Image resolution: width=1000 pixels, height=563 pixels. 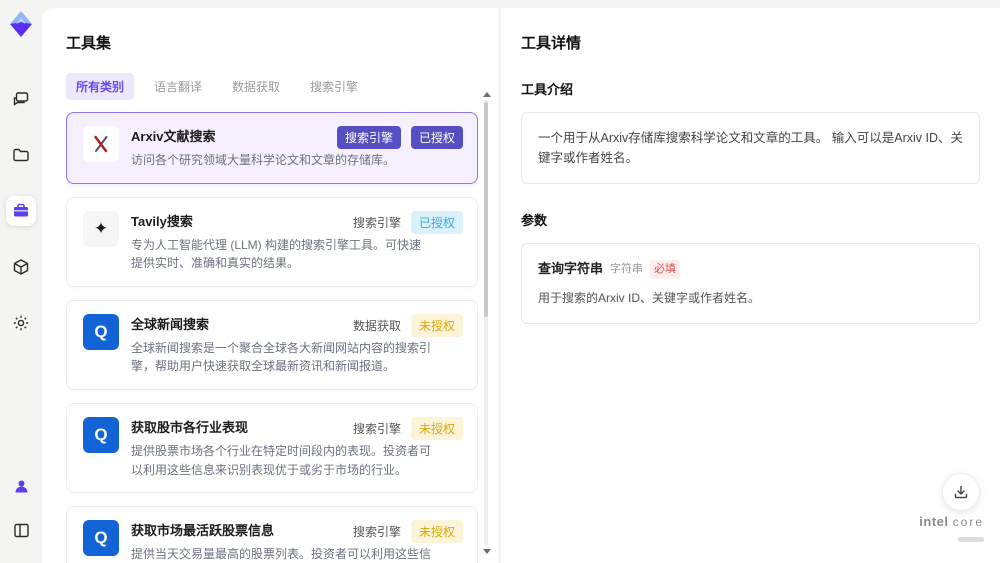 I want to click on list-scrollbar, so click(x=487, y=323).